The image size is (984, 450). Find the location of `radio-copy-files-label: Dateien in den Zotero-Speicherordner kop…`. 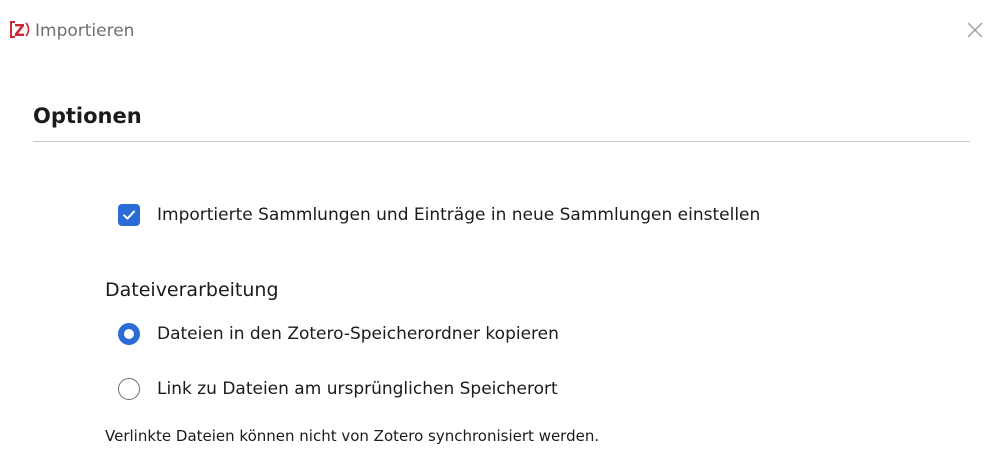

radio-copy-files-label: Dateien in den Zotero-Speicherordner kop… is located at coordinates (358, 334).